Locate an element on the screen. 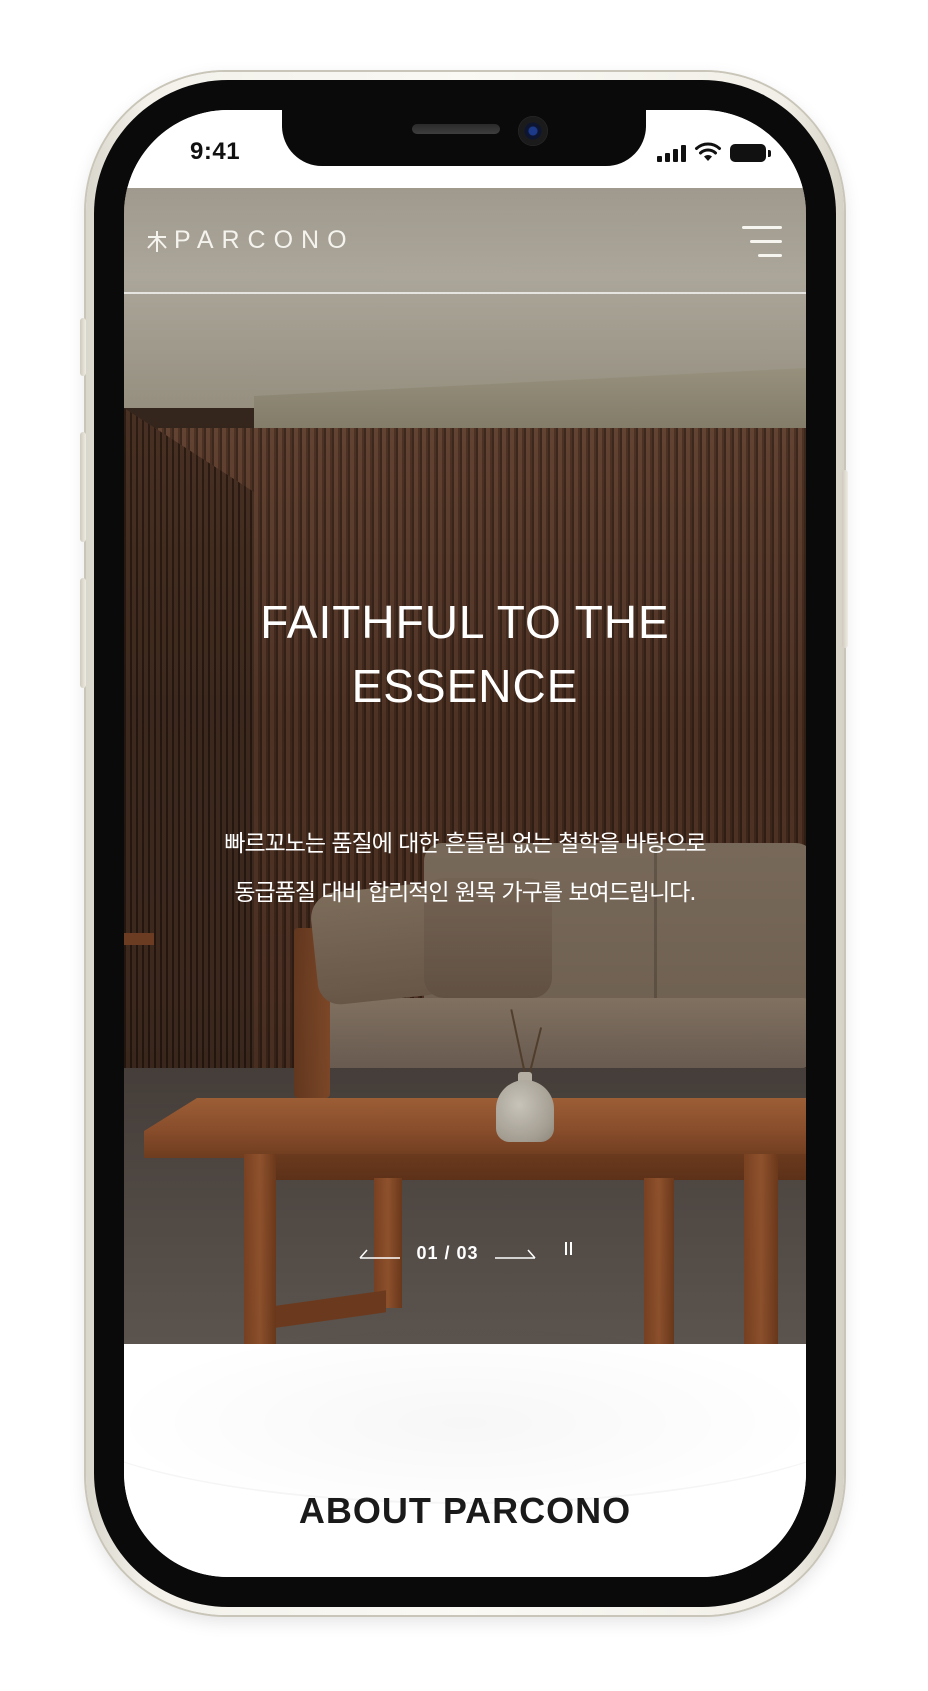 This screenshot has width=928, height=1691. hamburger-menu-icon is located at coordinates (760, 242).